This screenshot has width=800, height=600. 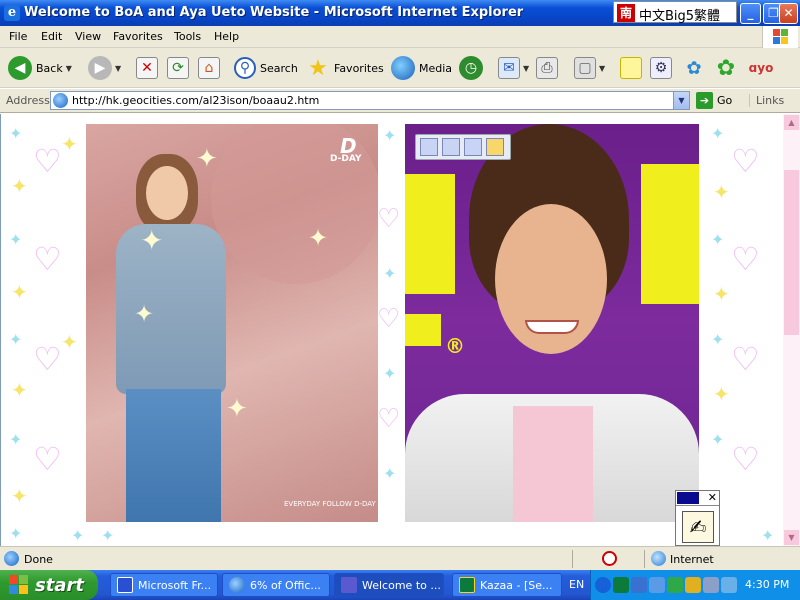 I want to click on network-tray-icon, so click(x=639, y=585).